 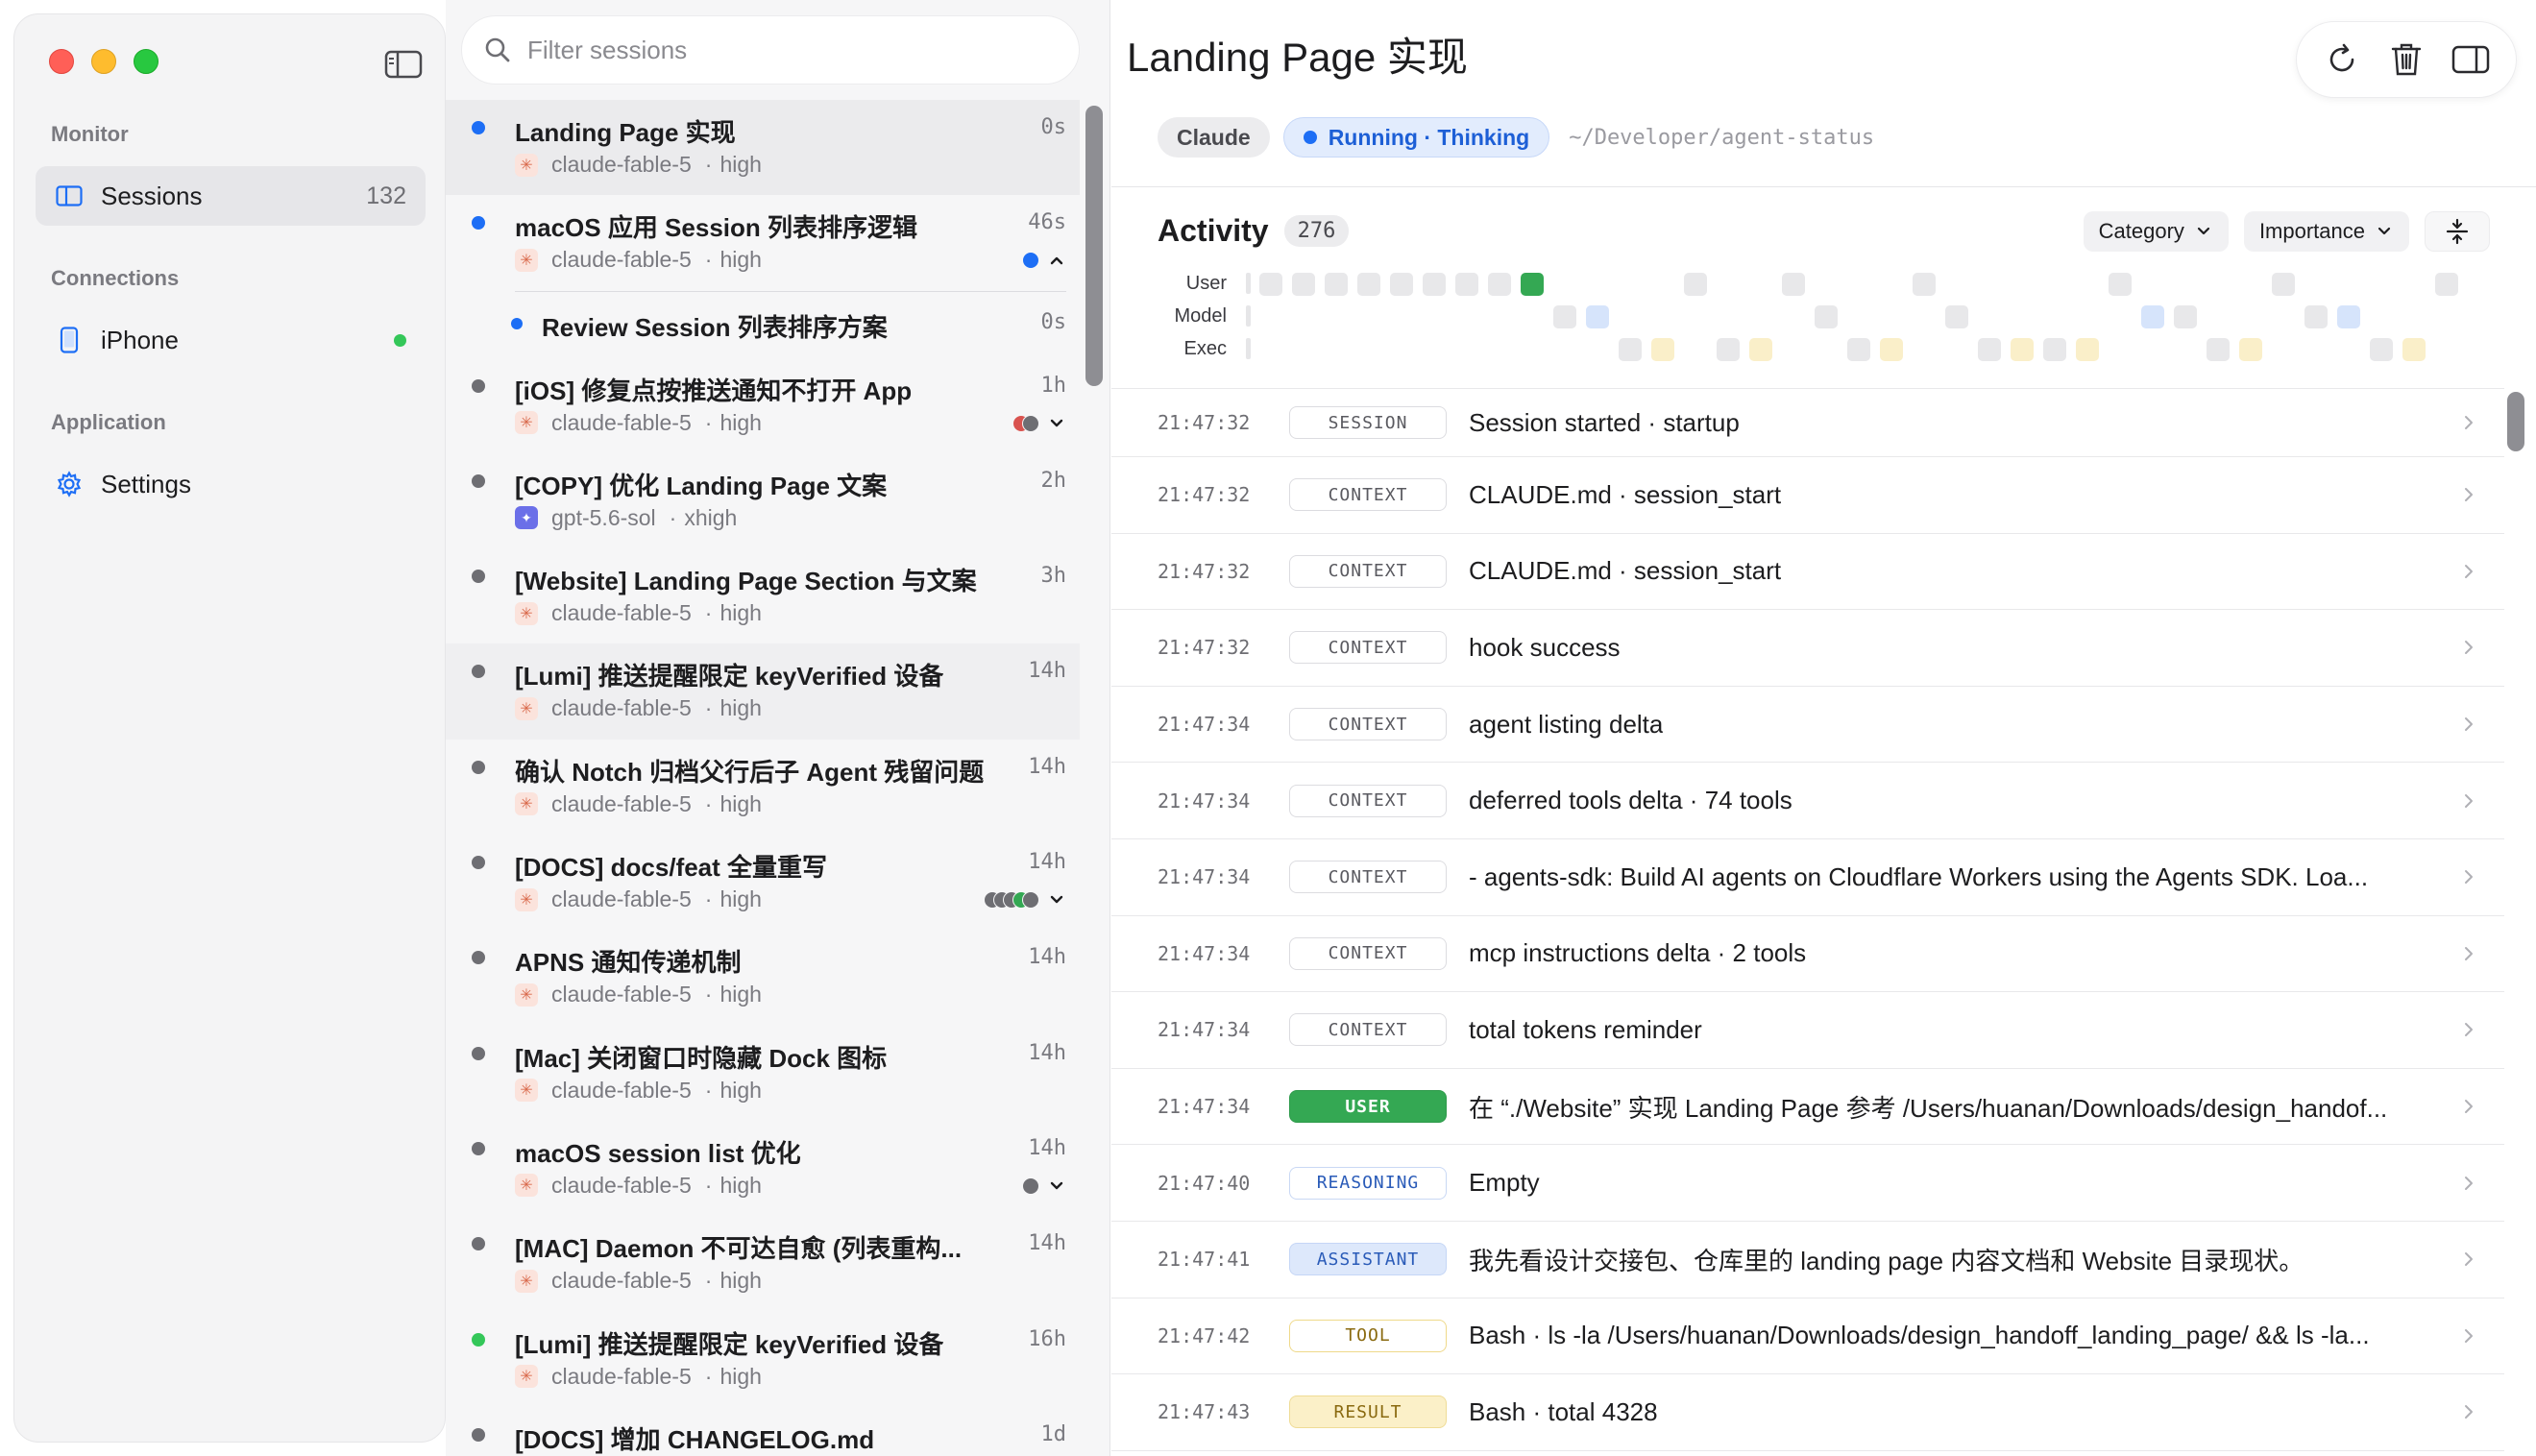 I want to click on sidebar-toggle-icon, so click(x=403, y=64).